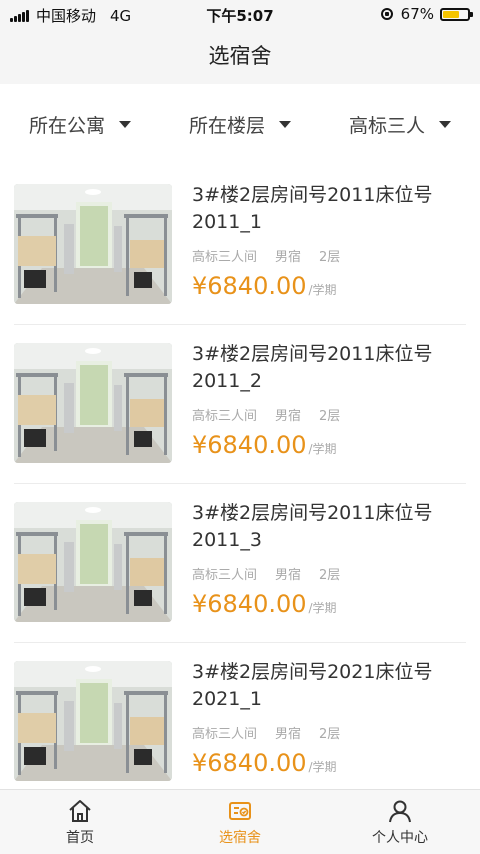  Describe the element at coordinates (312, 208) in the screenshot. I see `room-title: 3#楼2层房间号2011床位号2011_1` at that location.